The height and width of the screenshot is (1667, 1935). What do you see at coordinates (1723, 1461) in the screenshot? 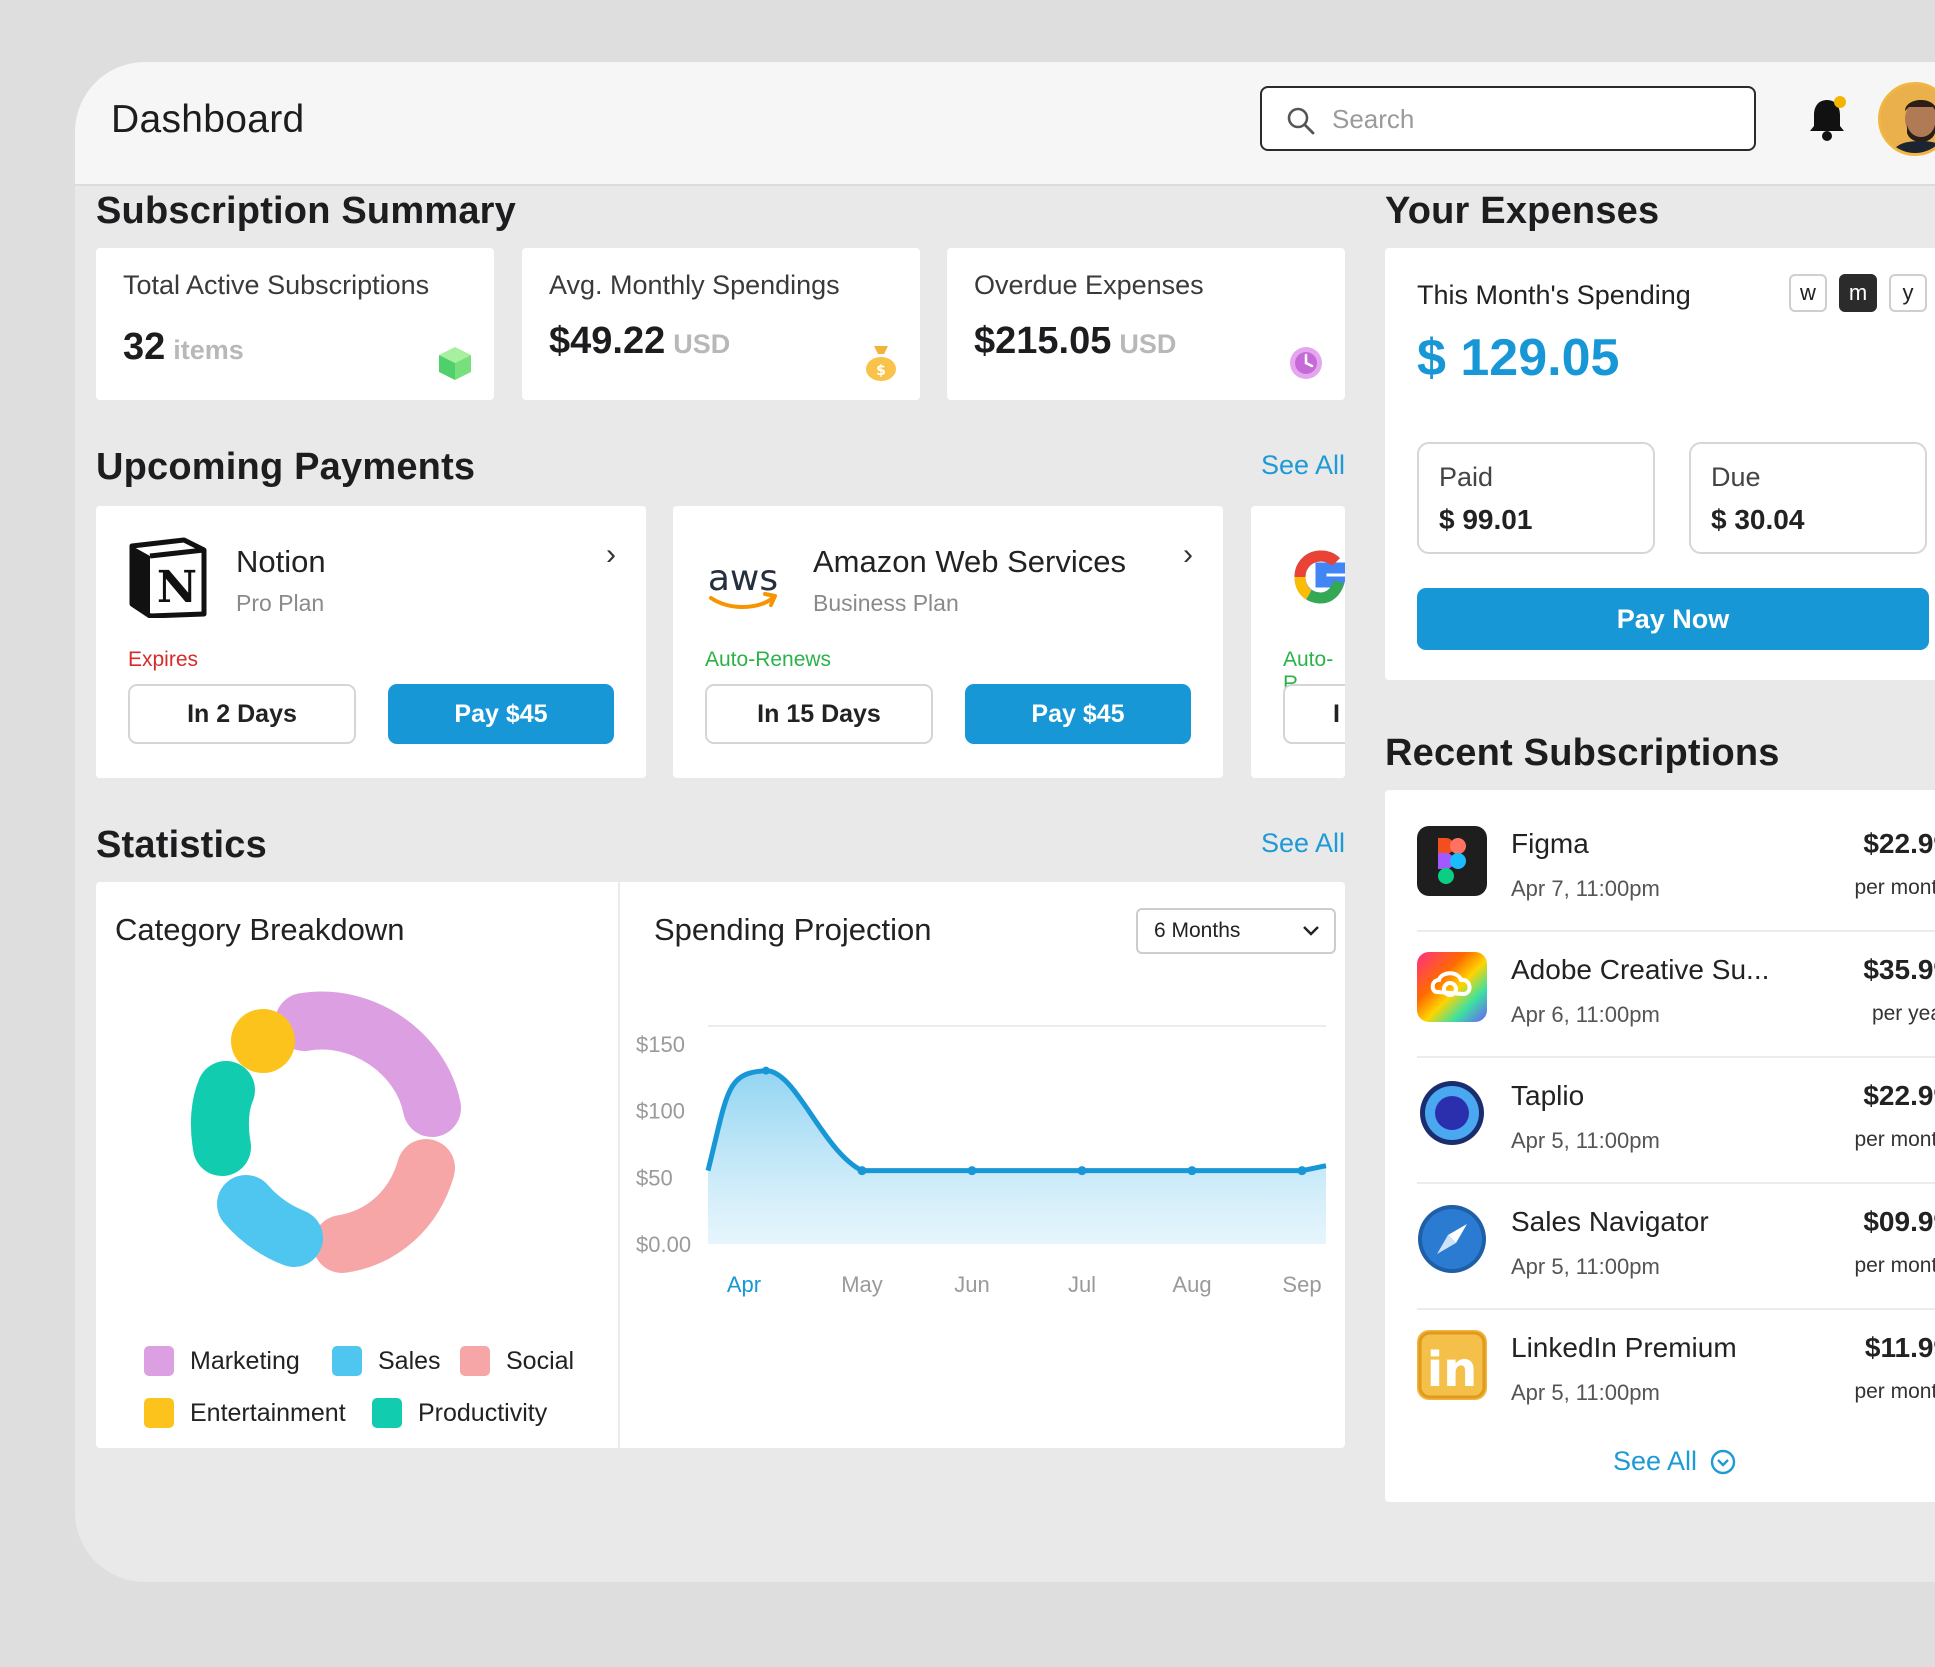
I see `chevron-circle-down-icon` at bounding box center [1723, 1461].